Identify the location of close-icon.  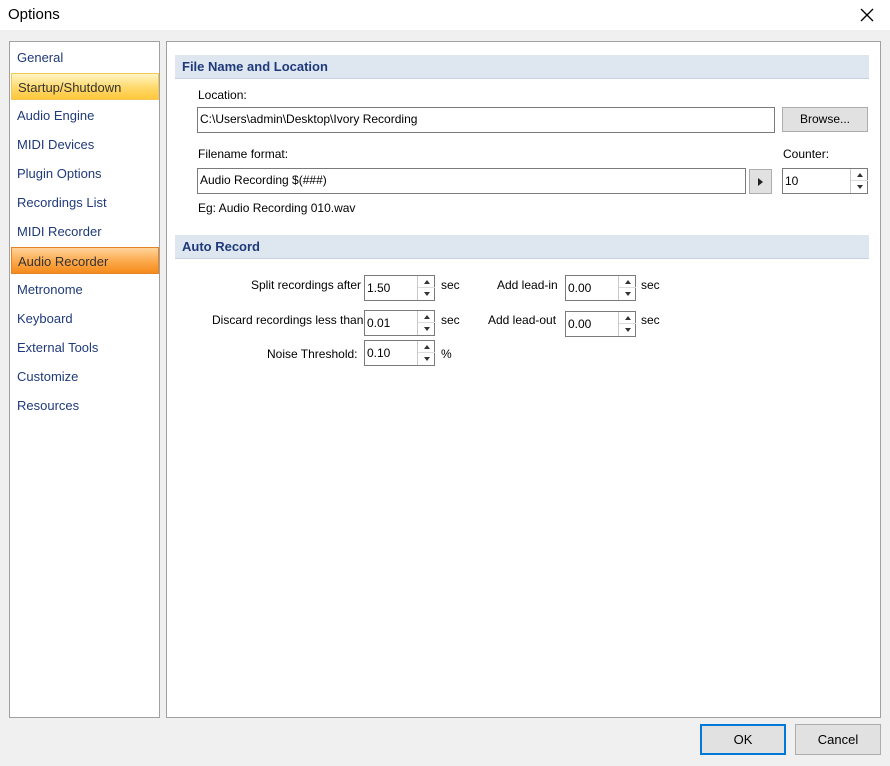
(867, 15).